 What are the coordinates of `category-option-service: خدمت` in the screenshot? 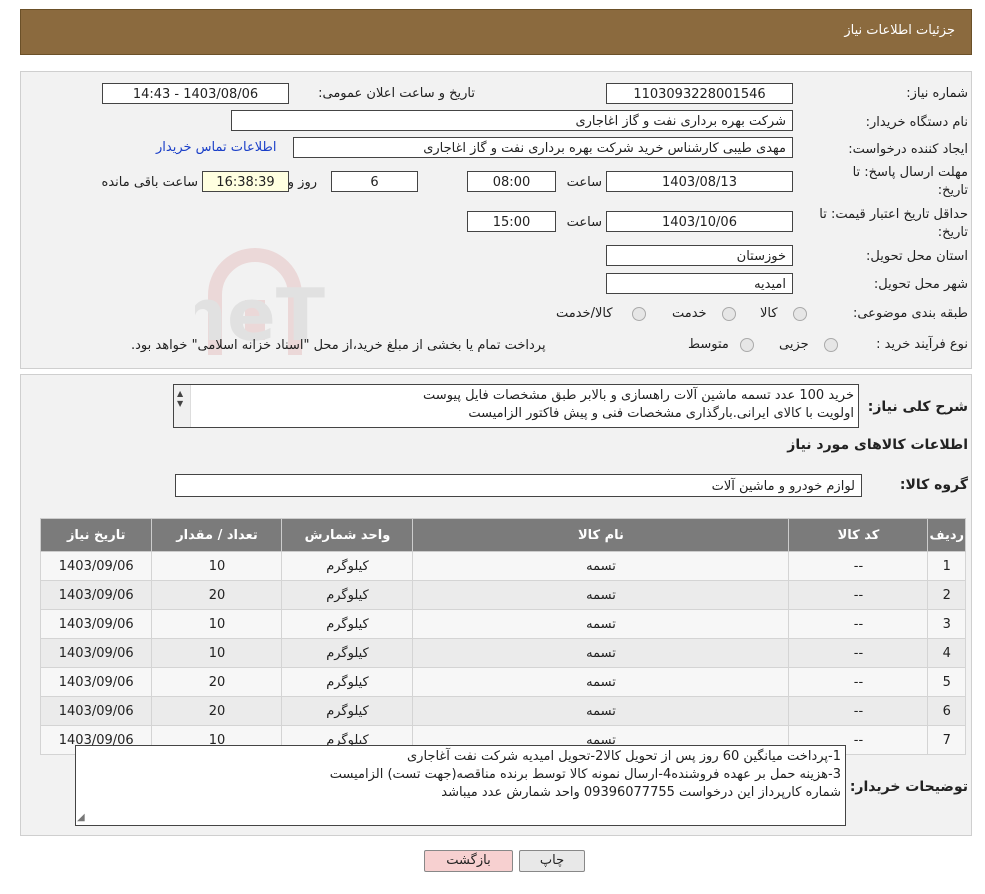 It's located at (689, 313).